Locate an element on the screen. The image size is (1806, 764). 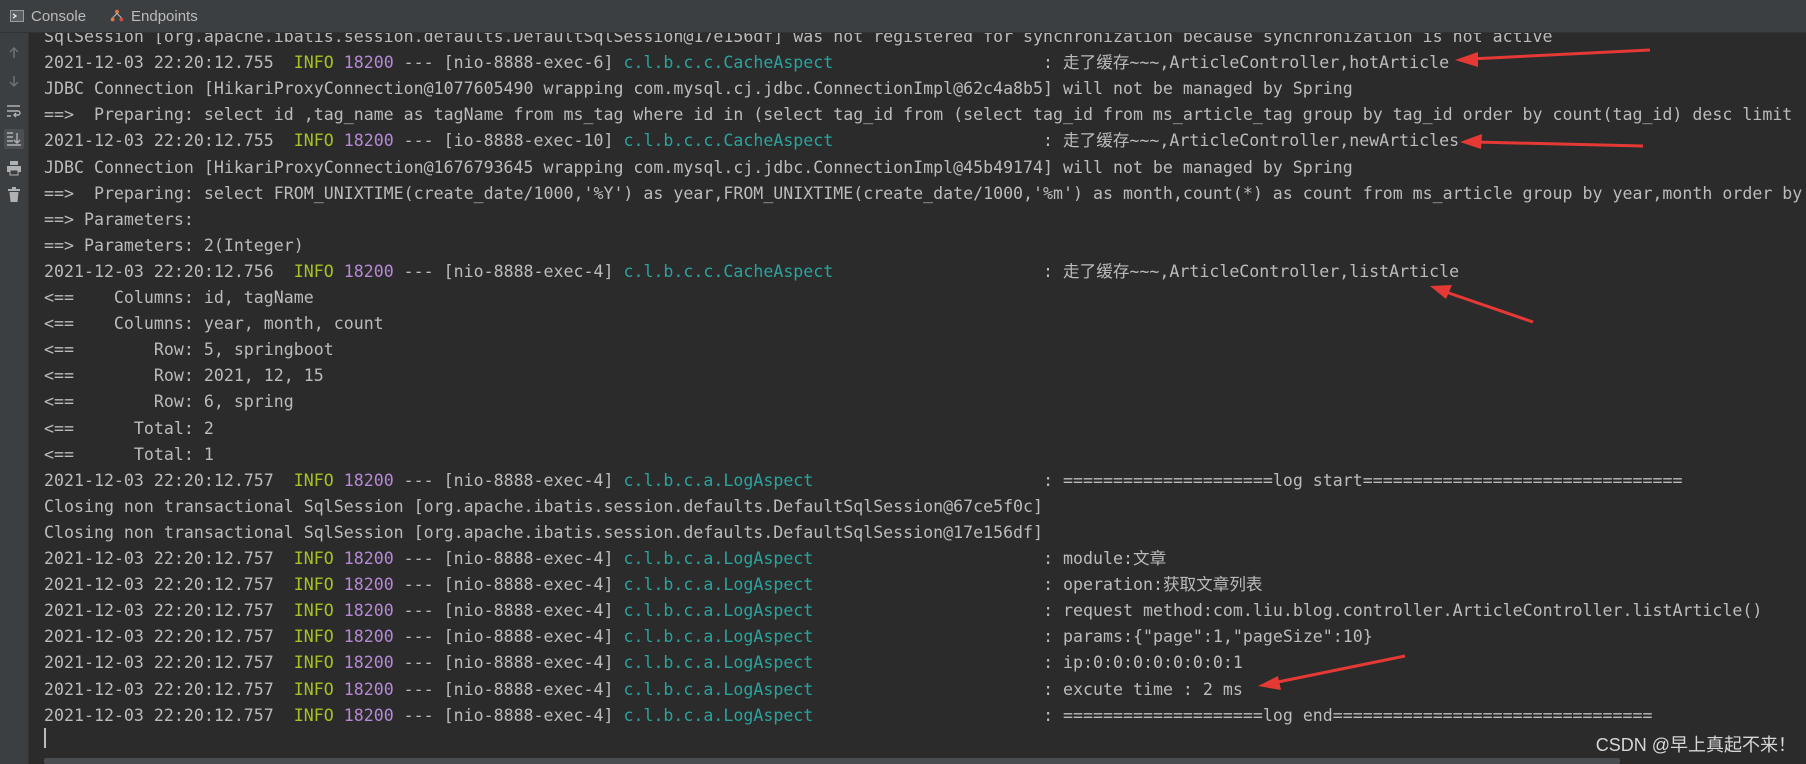
scroll-to-end-icon is located at coordinates (14, 139).